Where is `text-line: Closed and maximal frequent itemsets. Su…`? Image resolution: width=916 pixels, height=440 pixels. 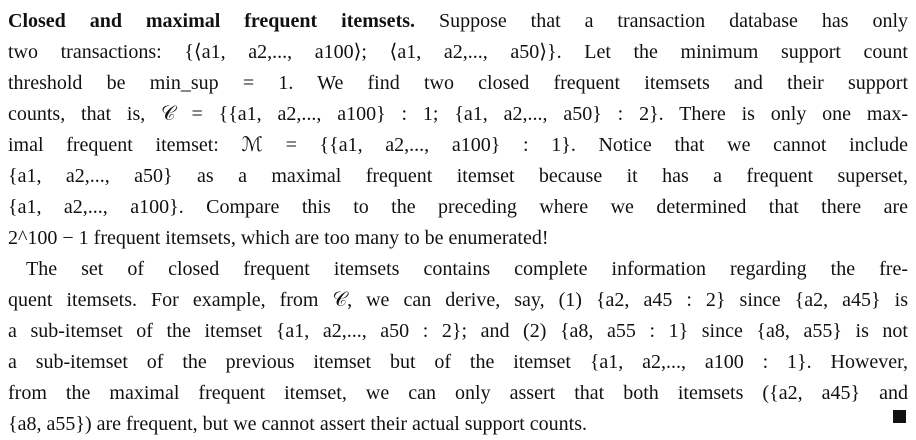 text-line: Closed and maximal frequent itemsets. Su… is located at coordinates (458, 21).